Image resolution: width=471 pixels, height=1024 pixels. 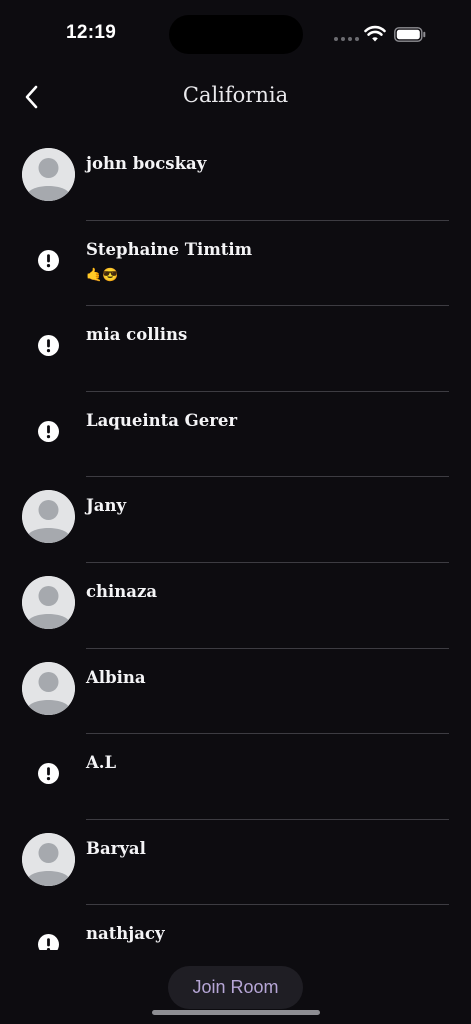 I want to click on member-name: mia collins, so click(x=137, y=335).